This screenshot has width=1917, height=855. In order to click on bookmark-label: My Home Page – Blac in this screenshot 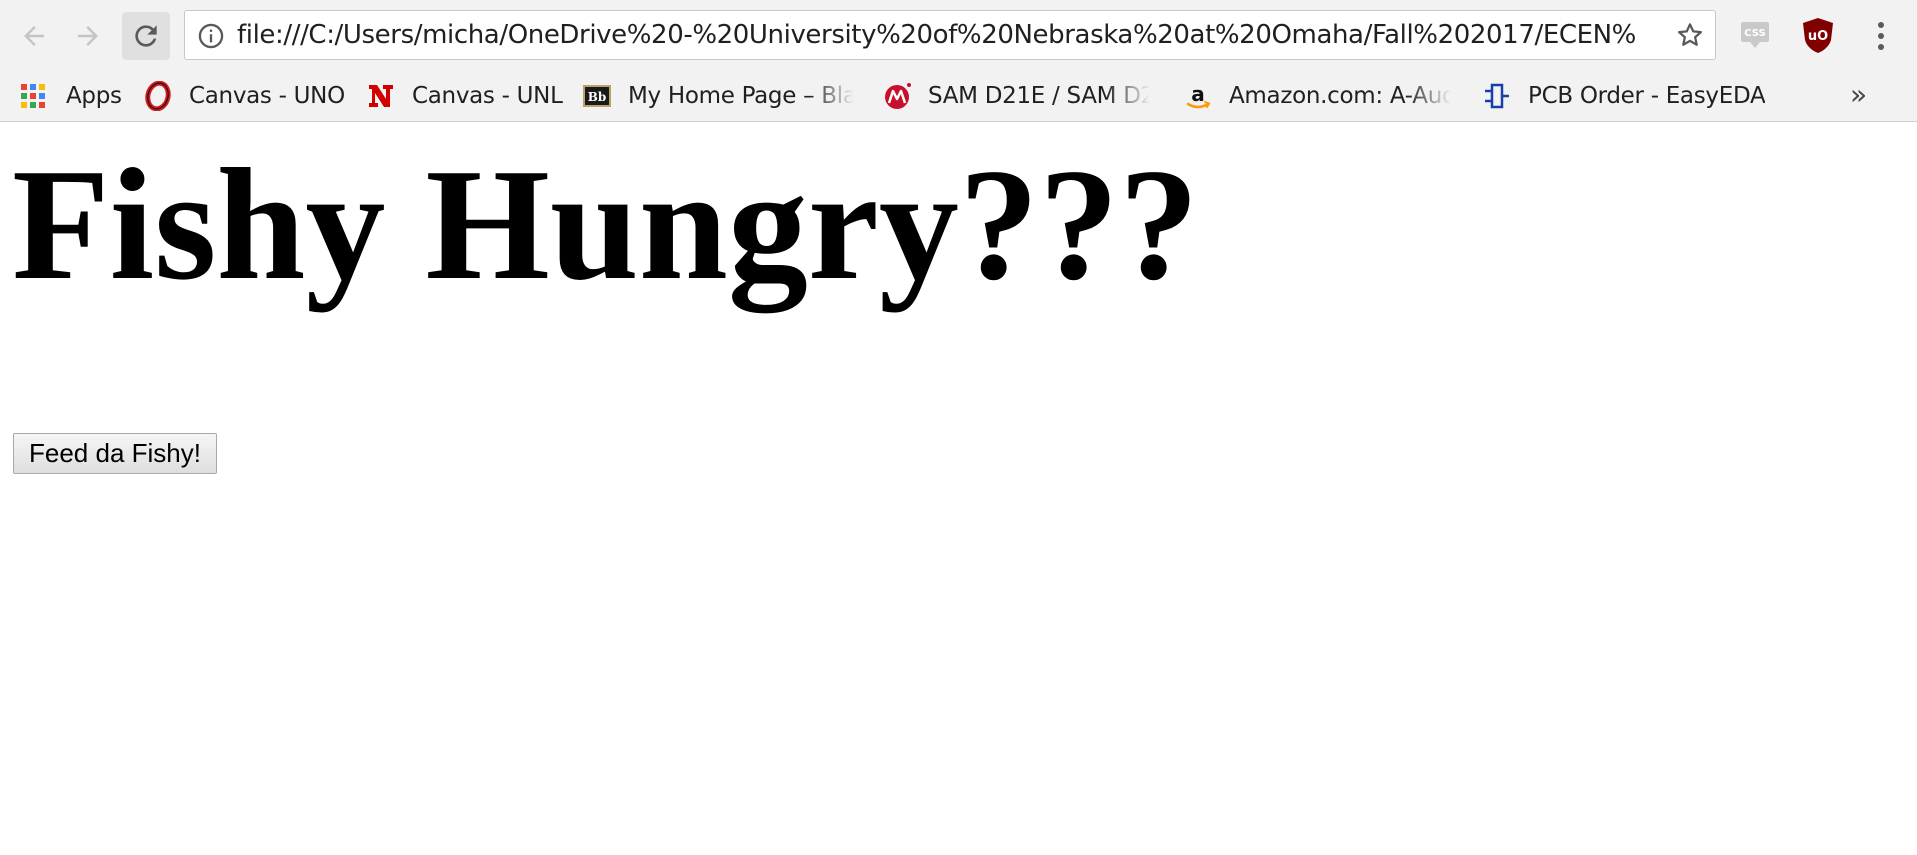, I will do `click(741, 96)`.